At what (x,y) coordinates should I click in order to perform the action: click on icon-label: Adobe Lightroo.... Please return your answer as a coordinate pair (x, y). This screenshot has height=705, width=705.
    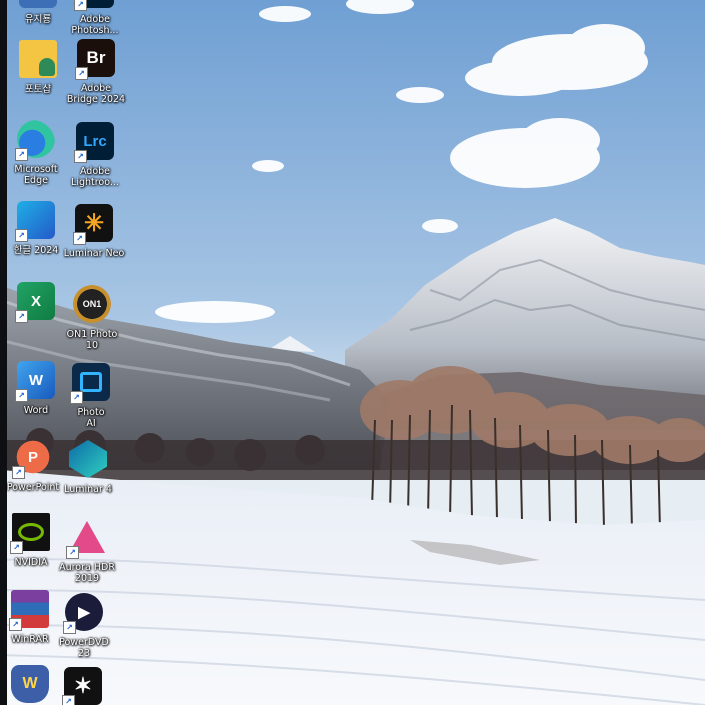
    Looking at the image, I should click on (95, 177).